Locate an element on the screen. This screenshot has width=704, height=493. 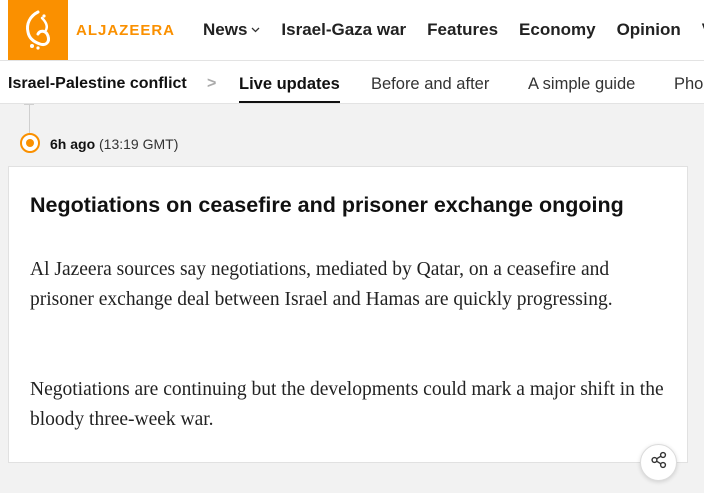
nav-item-label: Opinion is located at coordinates (648, 29).